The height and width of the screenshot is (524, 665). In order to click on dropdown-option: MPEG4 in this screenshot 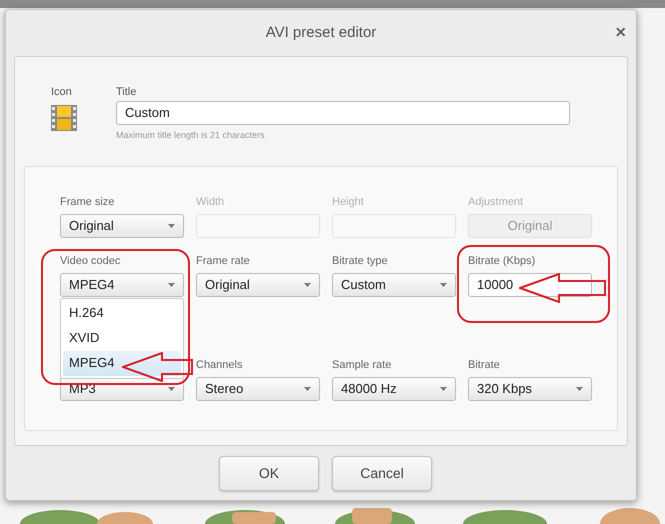, I will do `click(122, 363)`.